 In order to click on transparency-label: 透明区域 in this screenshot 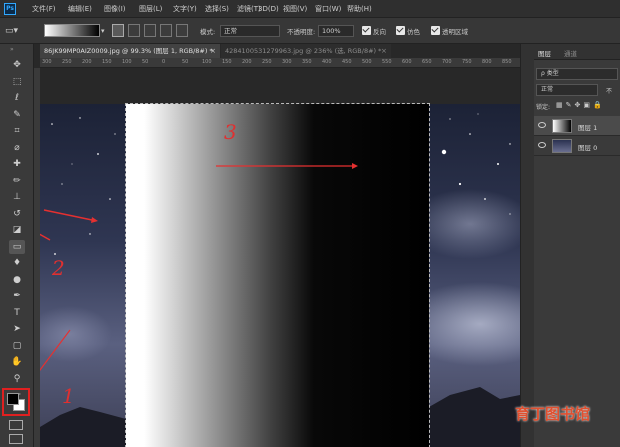, I will do `click(455, 32)`.